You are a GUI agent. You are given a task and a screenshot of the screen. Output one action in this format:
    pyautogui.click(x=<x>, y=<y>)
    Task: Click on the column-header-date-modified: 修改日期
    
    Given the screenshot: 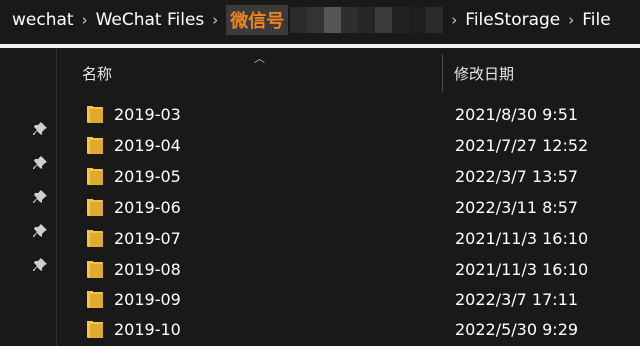 What is the action you would take?
    pyautogui.click(x=484, y=73)
    